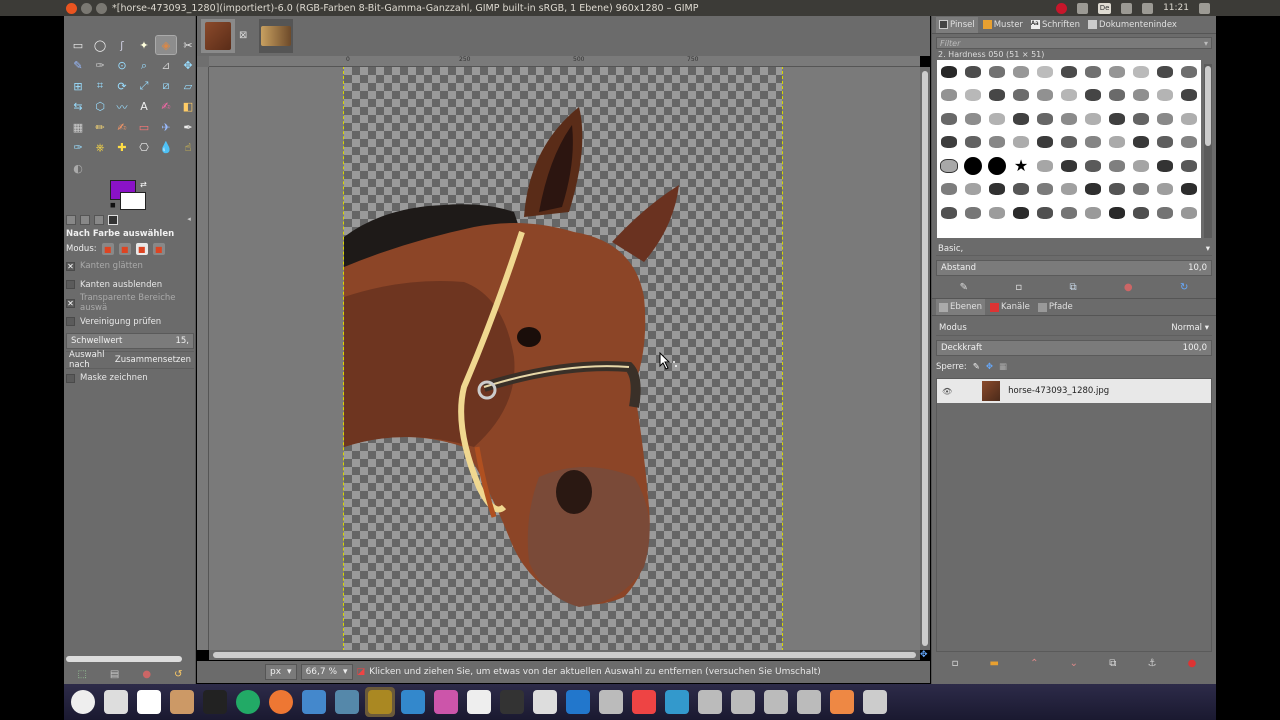  Describe the element at coordinates (78, 107) in the screenshot. I see `flip-tool-icon: ⇆` at that location.